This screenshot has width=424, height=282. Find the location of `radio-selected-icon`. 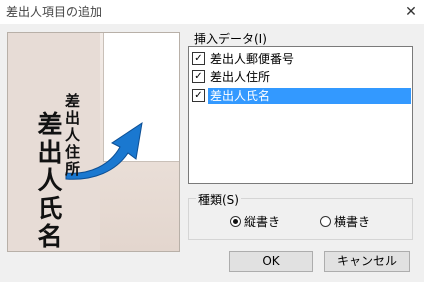

radio-selected-icon is located at coordinates (235, 221).